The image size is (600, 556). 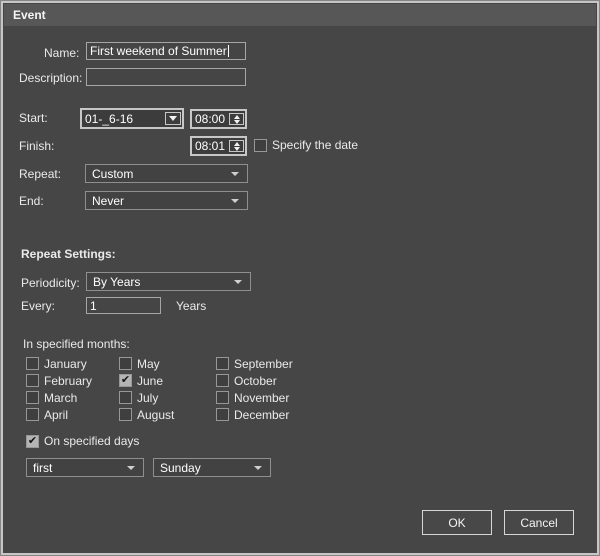 I want to click on month-label: May, so click(x=148, y=363).